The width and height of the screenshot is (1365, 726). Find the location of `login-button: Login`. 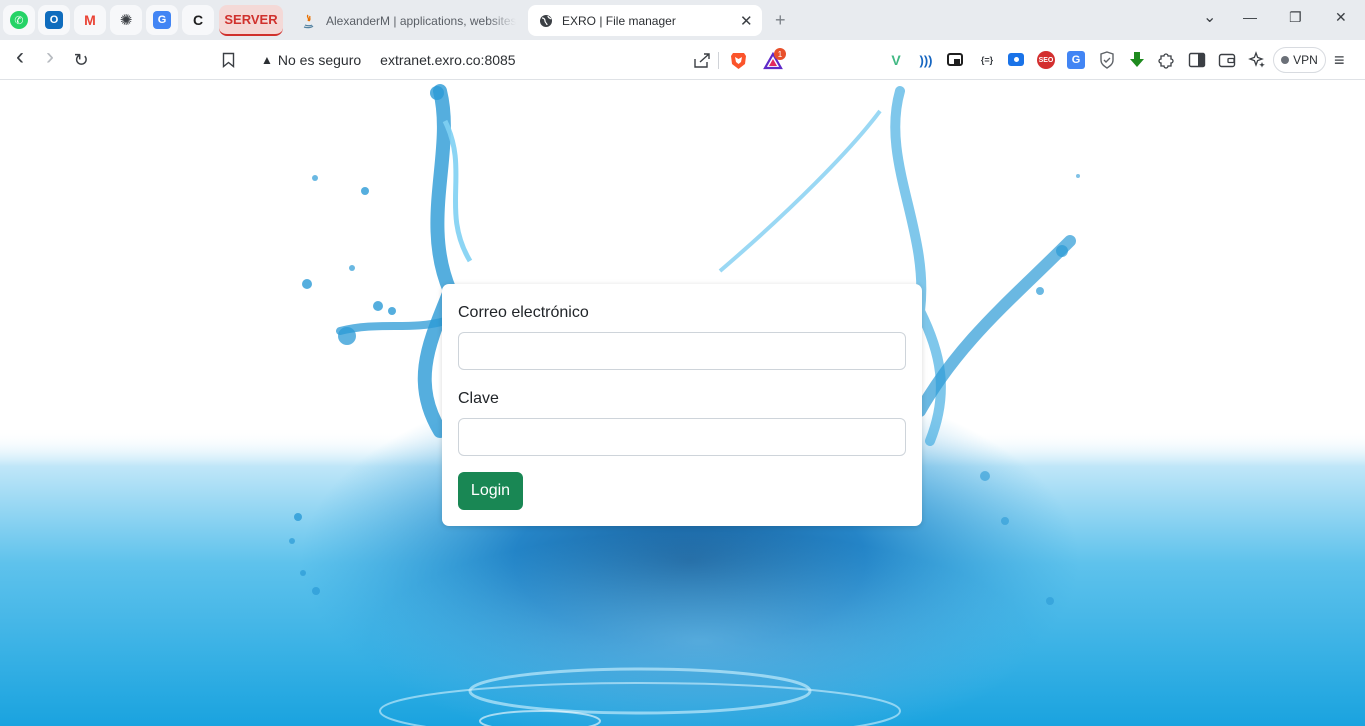

login-button: Login is located at coordinates (490, 491).